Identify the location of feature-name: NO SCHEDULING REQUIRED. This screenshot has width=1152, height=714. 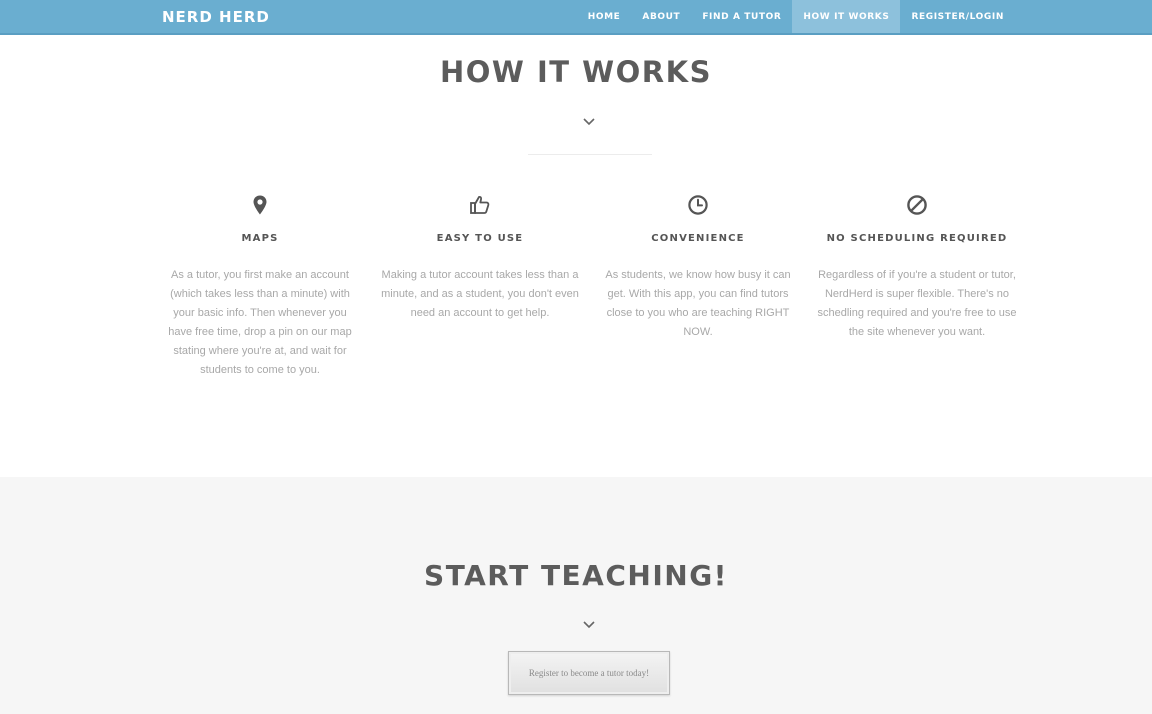
(917, 238).